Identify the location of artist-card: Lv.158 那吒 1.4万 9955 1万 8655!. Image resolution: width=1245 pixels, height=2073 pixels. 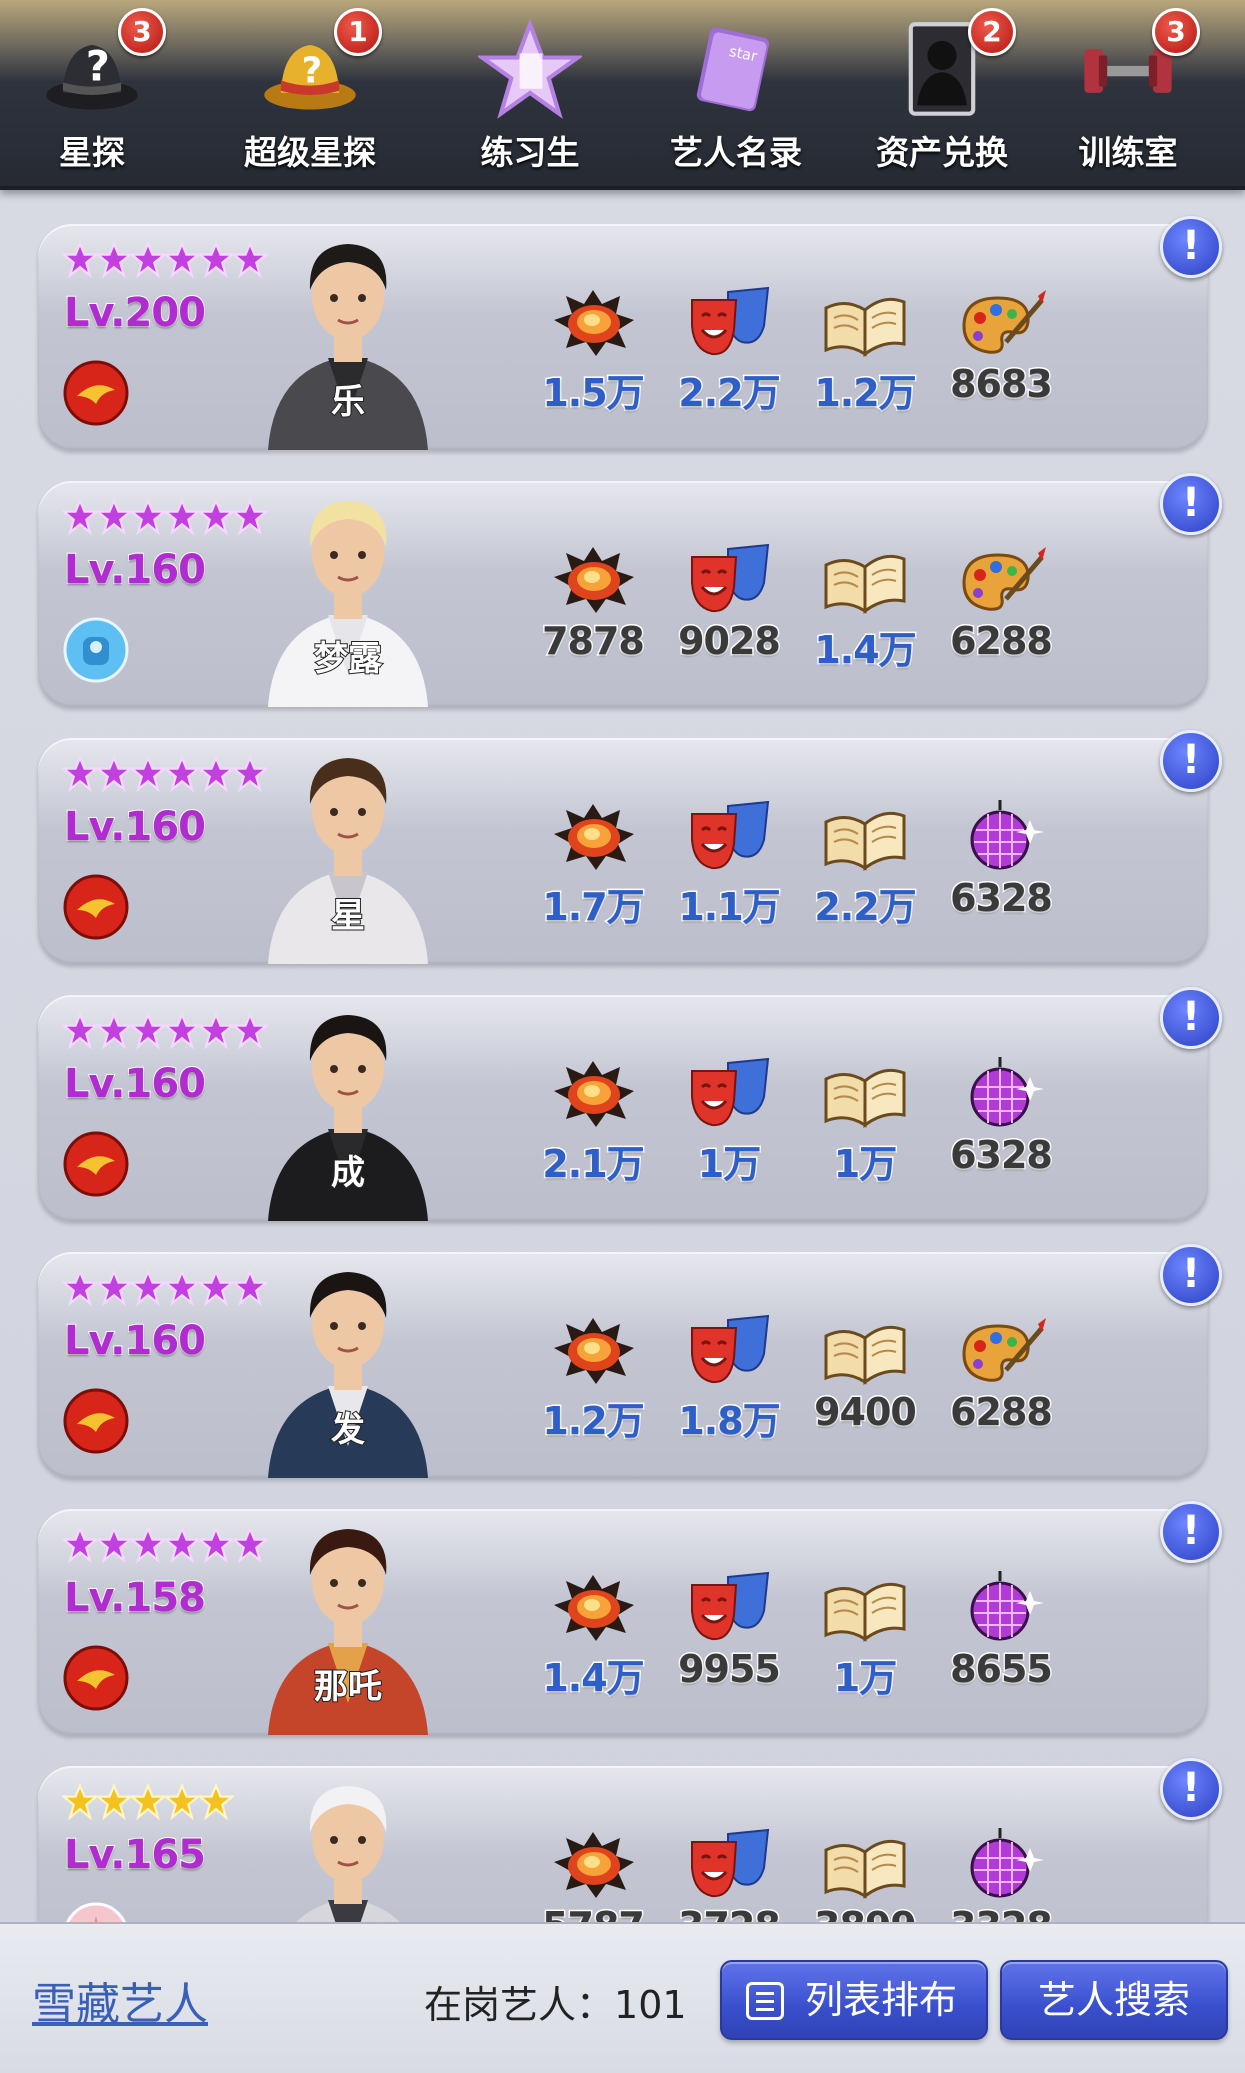
(630, 1618).